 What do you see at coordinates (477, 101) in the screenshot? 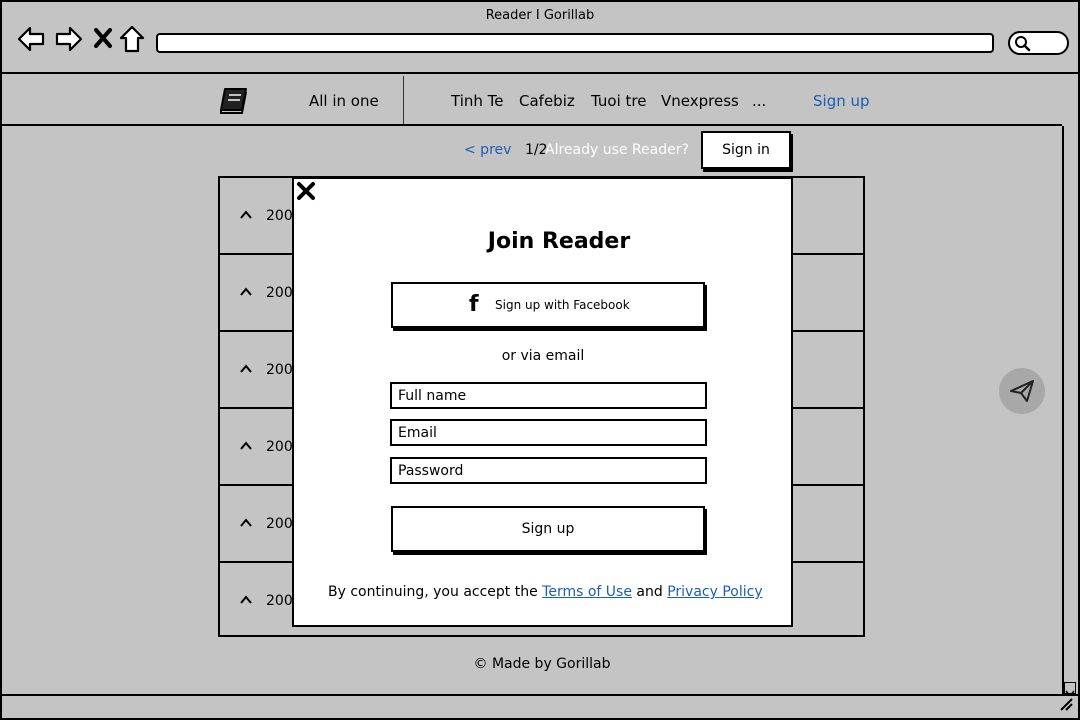
I see `nav-source-tinh-te: Tinh Te` at bounding box center [477, 101].